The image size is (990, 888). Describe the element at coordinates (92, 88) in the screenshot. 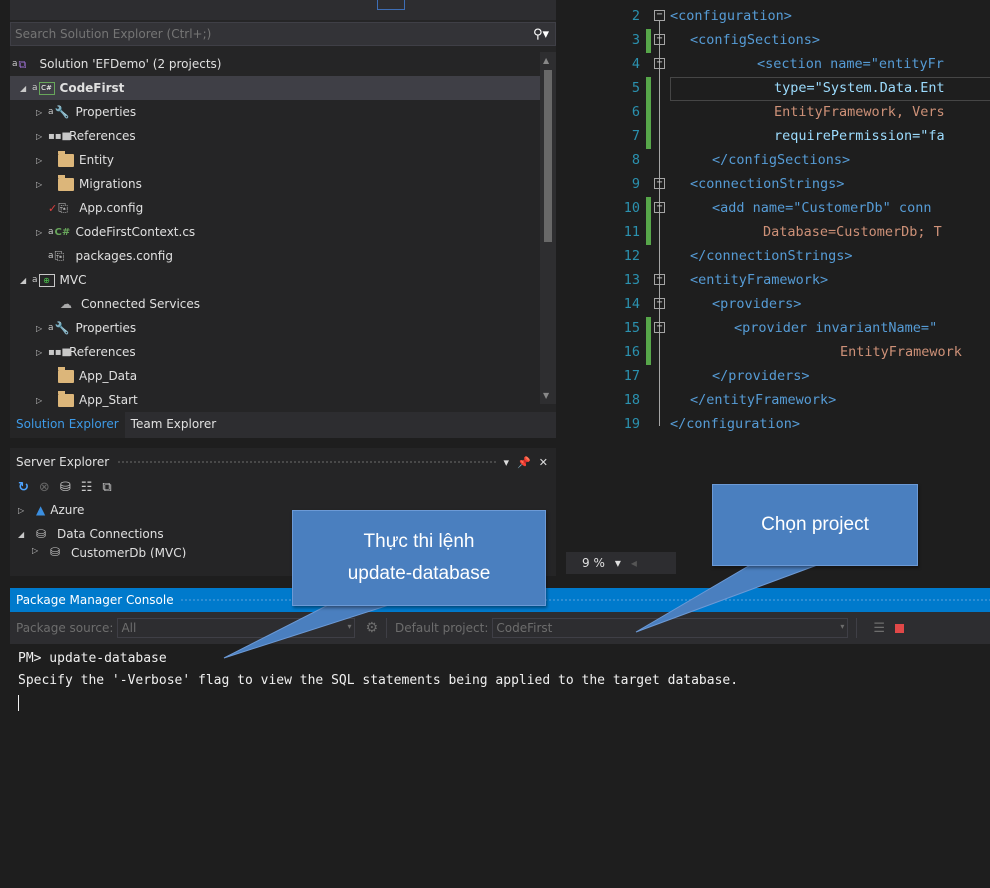

I see `tree-item-label: CodeFirst` at that location.